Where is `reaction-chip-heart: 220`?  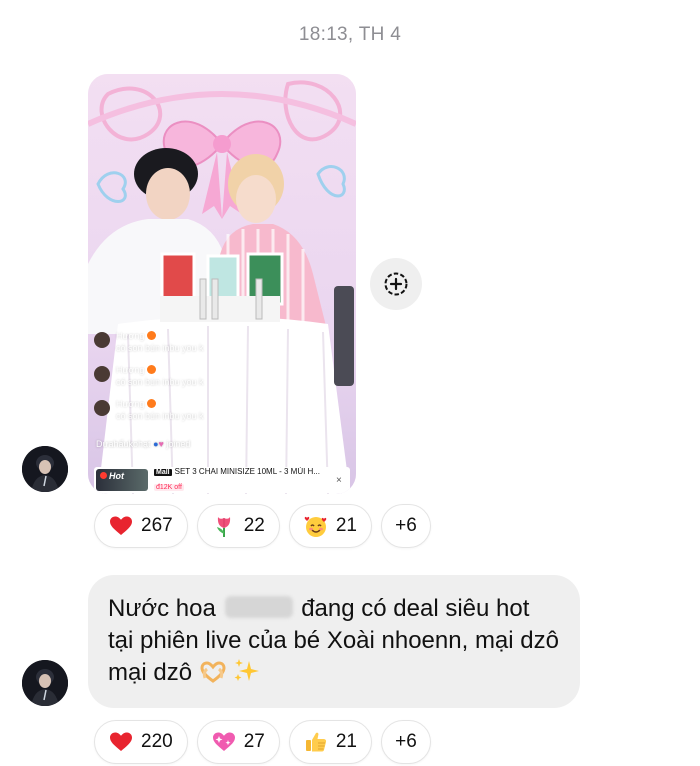 reaction-chip-heart: 220 is located at coordinates (141, 742).